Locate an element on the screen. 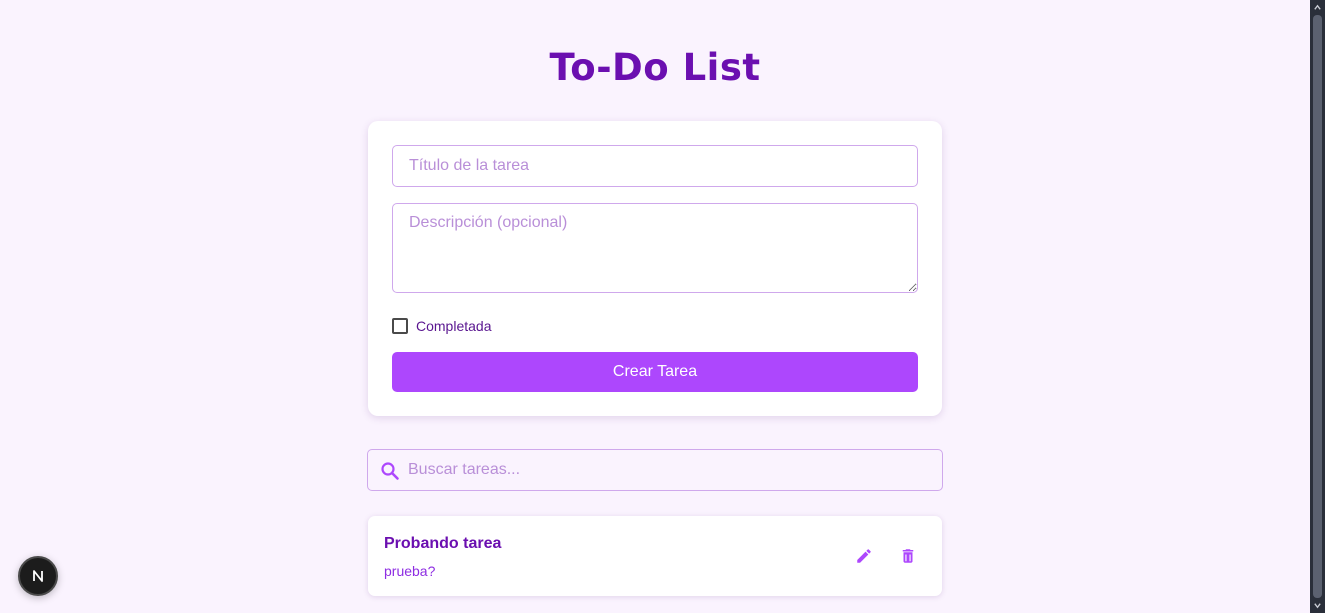  completed-row: Completada is located at coordinates (442, 326).